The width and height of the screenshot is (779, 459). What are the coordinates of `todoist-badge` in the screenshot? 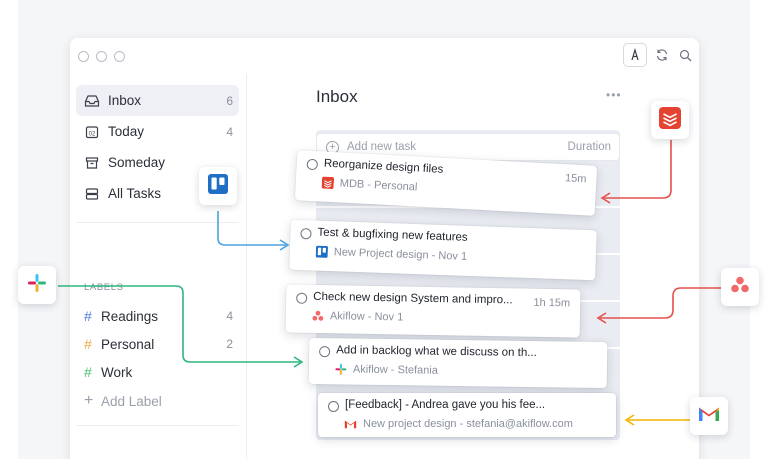 It's located at (670, 120).